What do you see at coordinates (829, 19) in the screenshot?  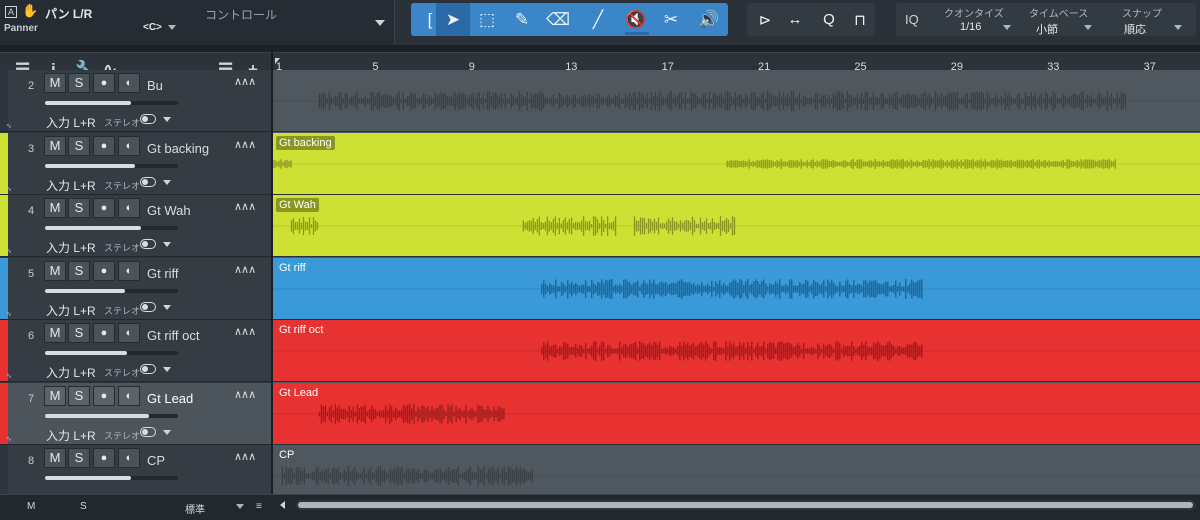 I see `quantize-button: Q` at bounding box center [829, 19].